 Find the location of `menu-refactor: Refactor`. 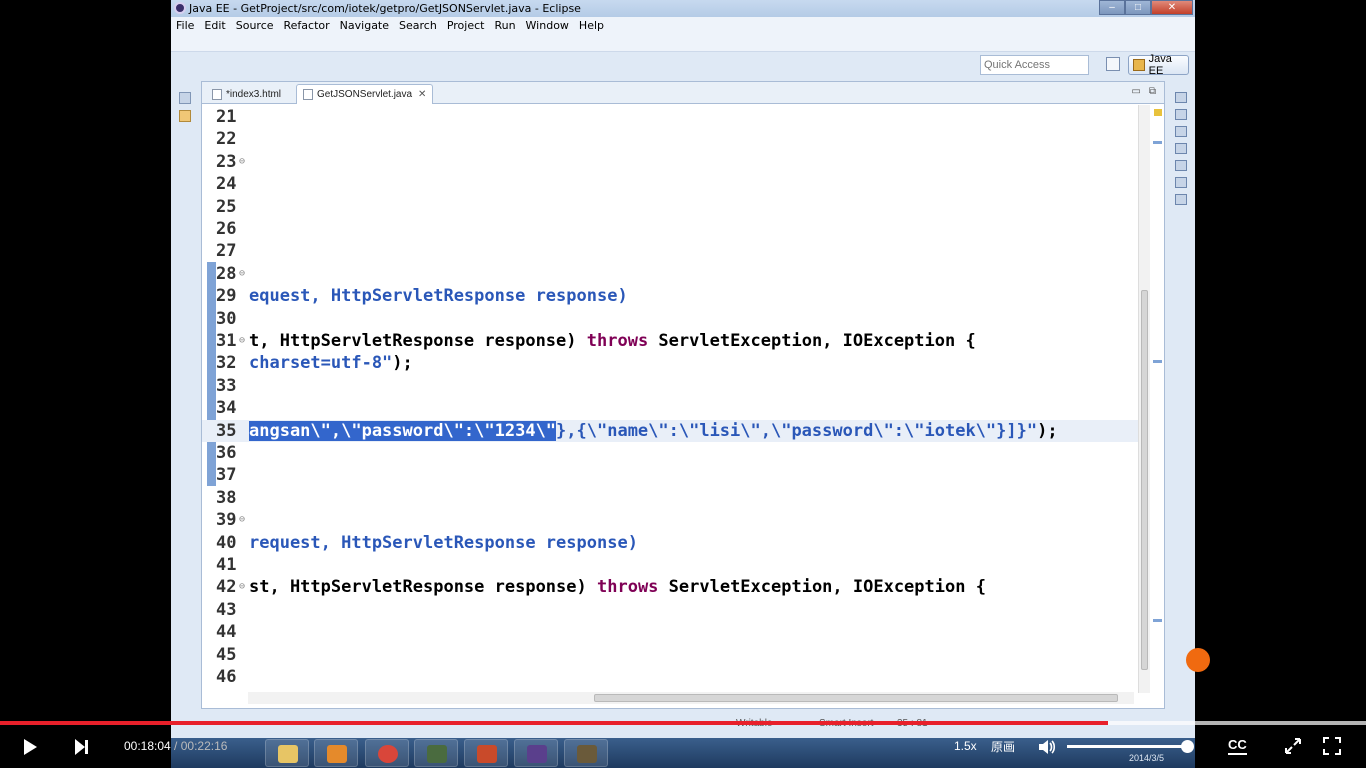

menu-refactor: Refactor is located at coordinates (307, 25).